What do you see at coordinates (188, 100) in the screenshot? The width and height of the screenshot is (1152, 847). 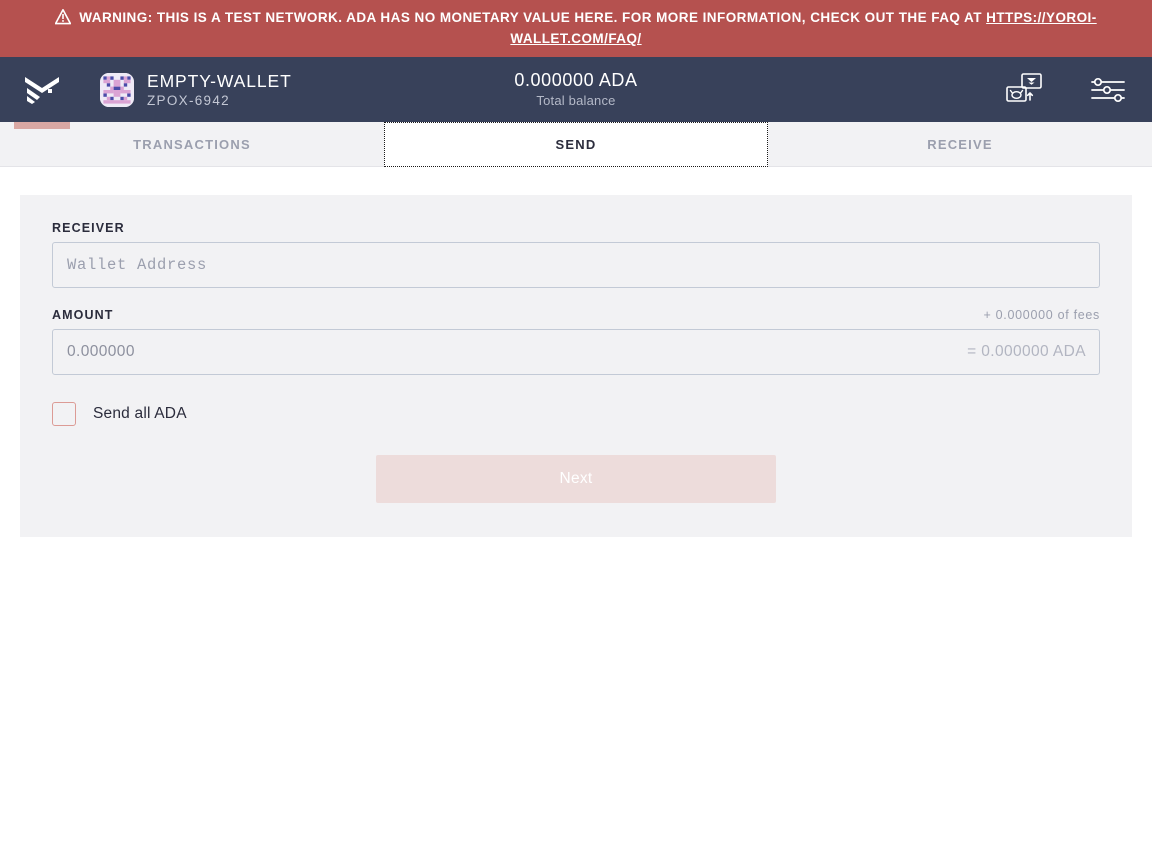 I see `wallet-plate-id: ZPOX-6942` at bounding box center [188, 100].